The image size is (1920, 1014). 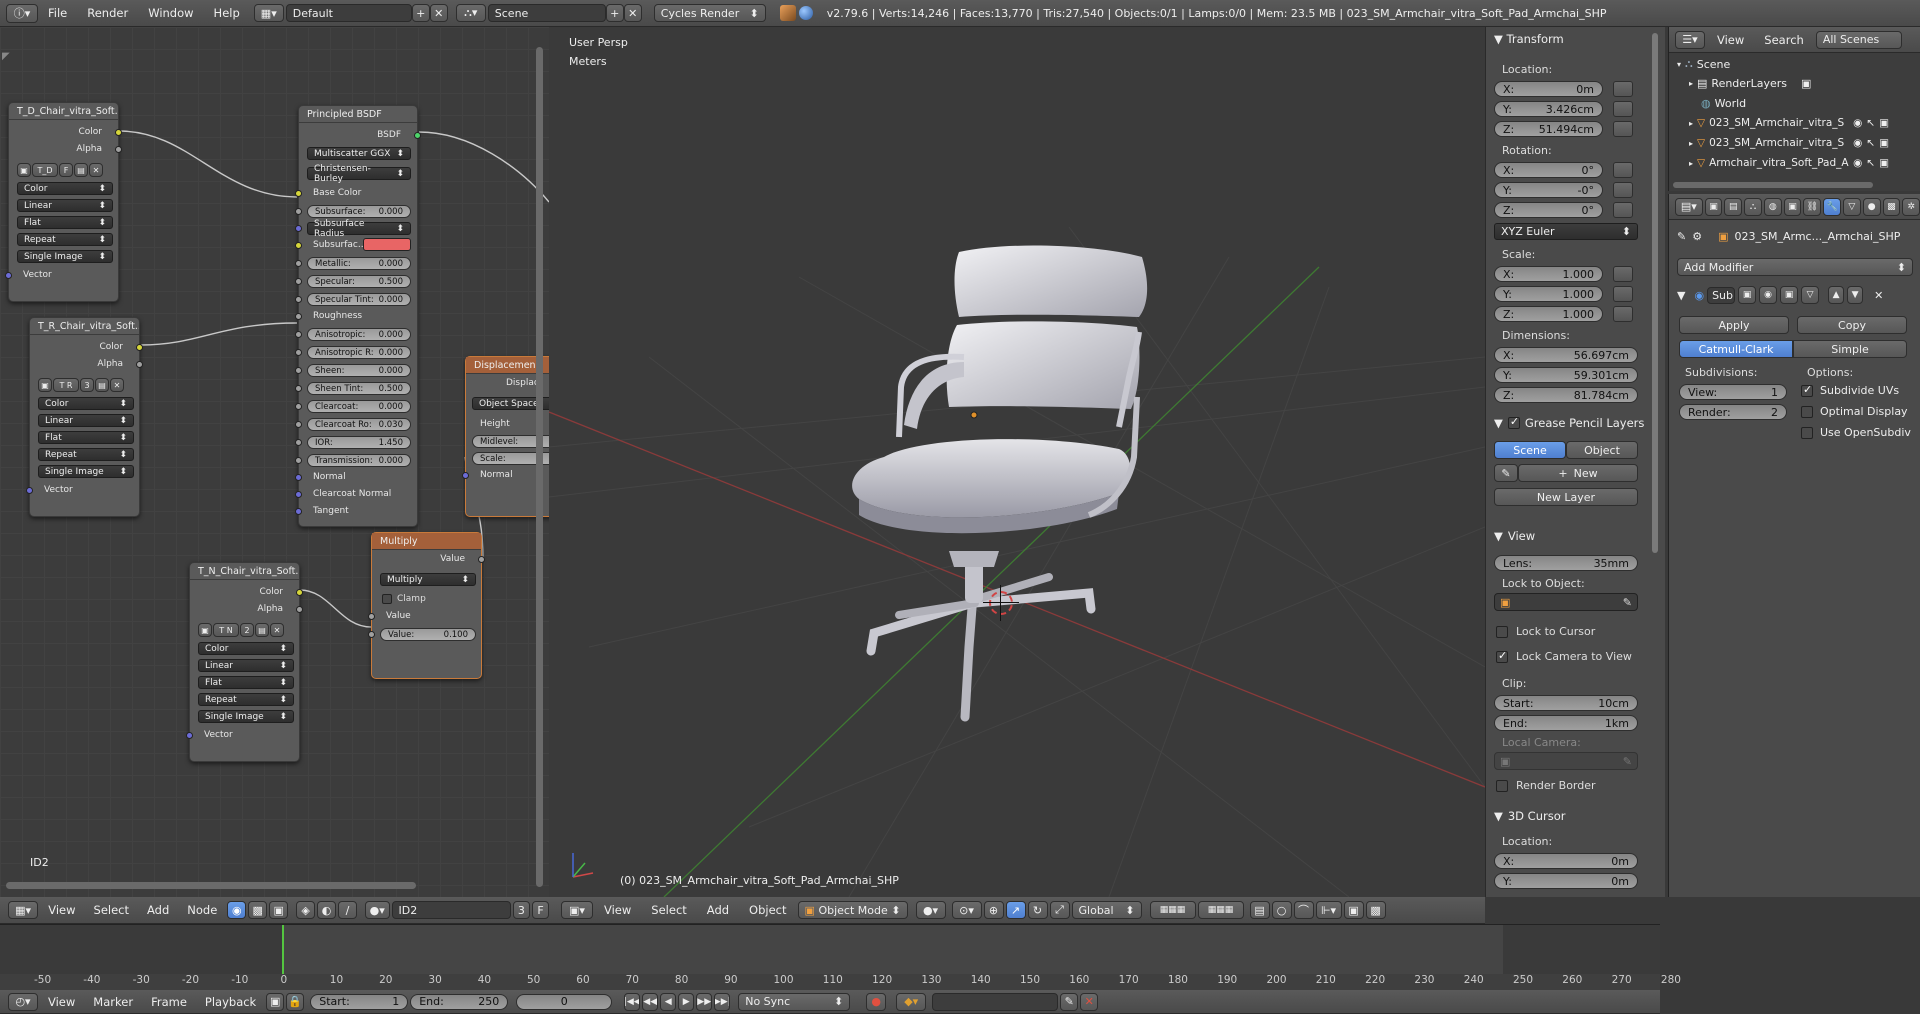 I want to click on editor-type-node-icon: ▦▾, so click(x=23, y=910).